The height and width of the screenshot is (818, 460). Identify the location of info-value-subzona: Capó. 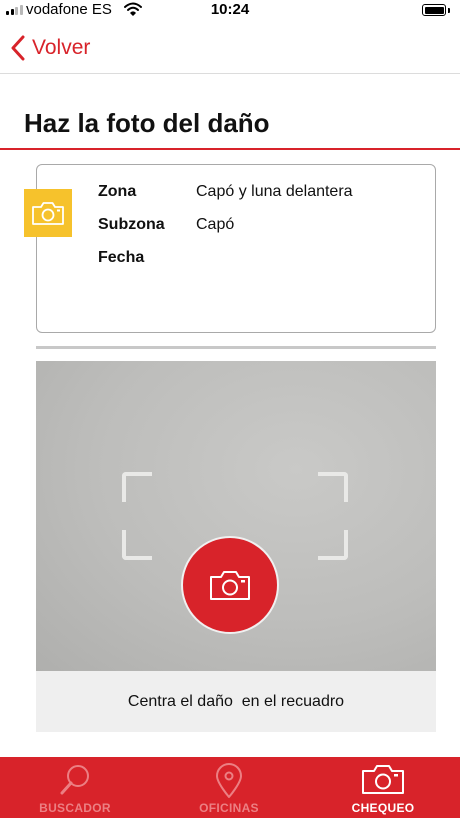
(215, 224).